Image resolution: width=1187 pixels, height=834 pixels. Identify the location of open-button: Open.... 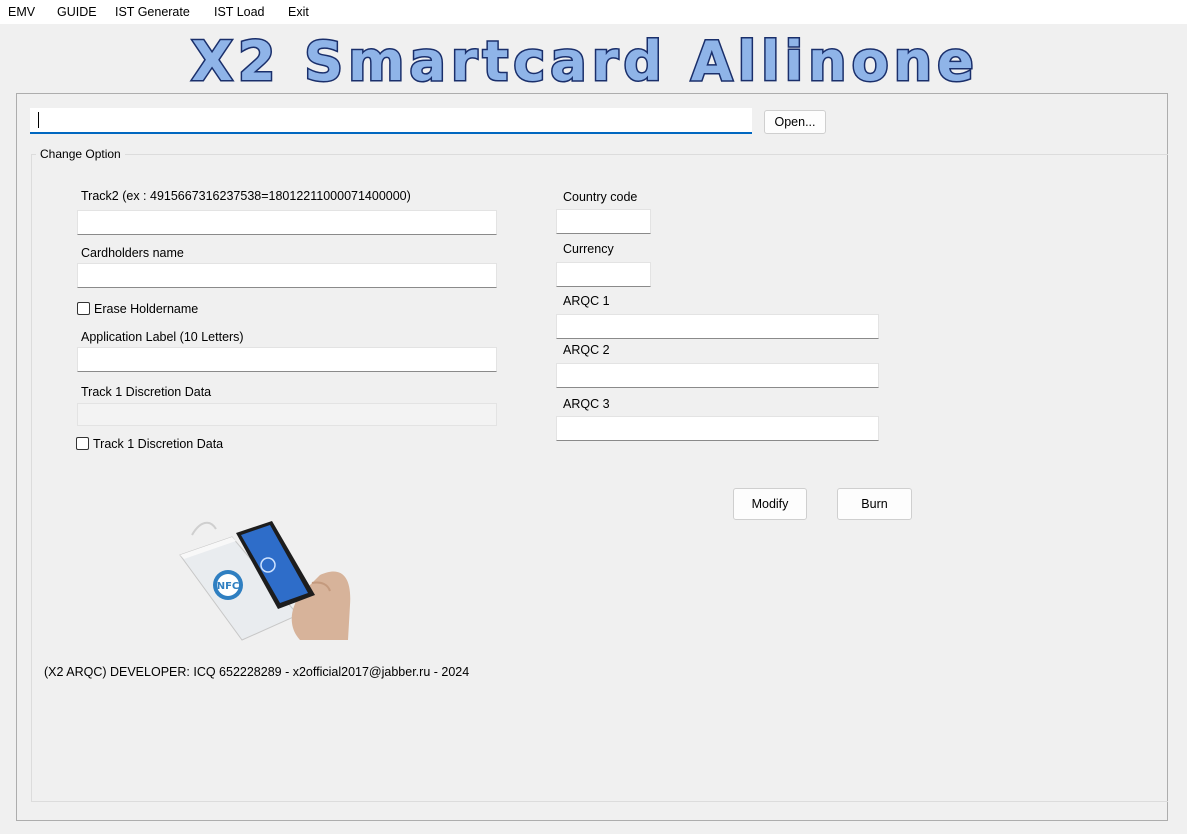
(795, 122).